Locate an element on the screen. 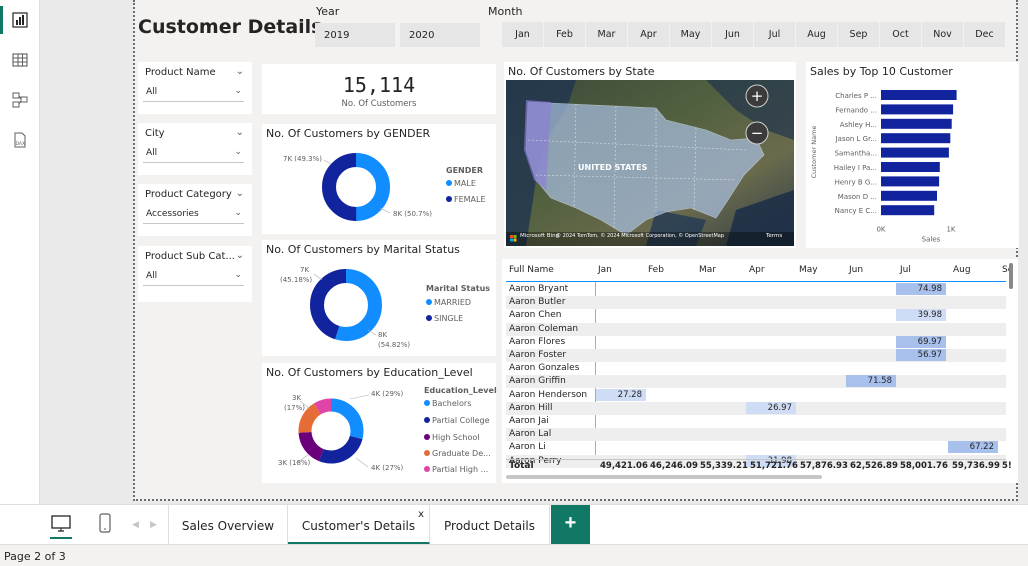 This screenshot has height=566, width=1028. data-label: 4K (29%) is located at coordinates (387, 394).